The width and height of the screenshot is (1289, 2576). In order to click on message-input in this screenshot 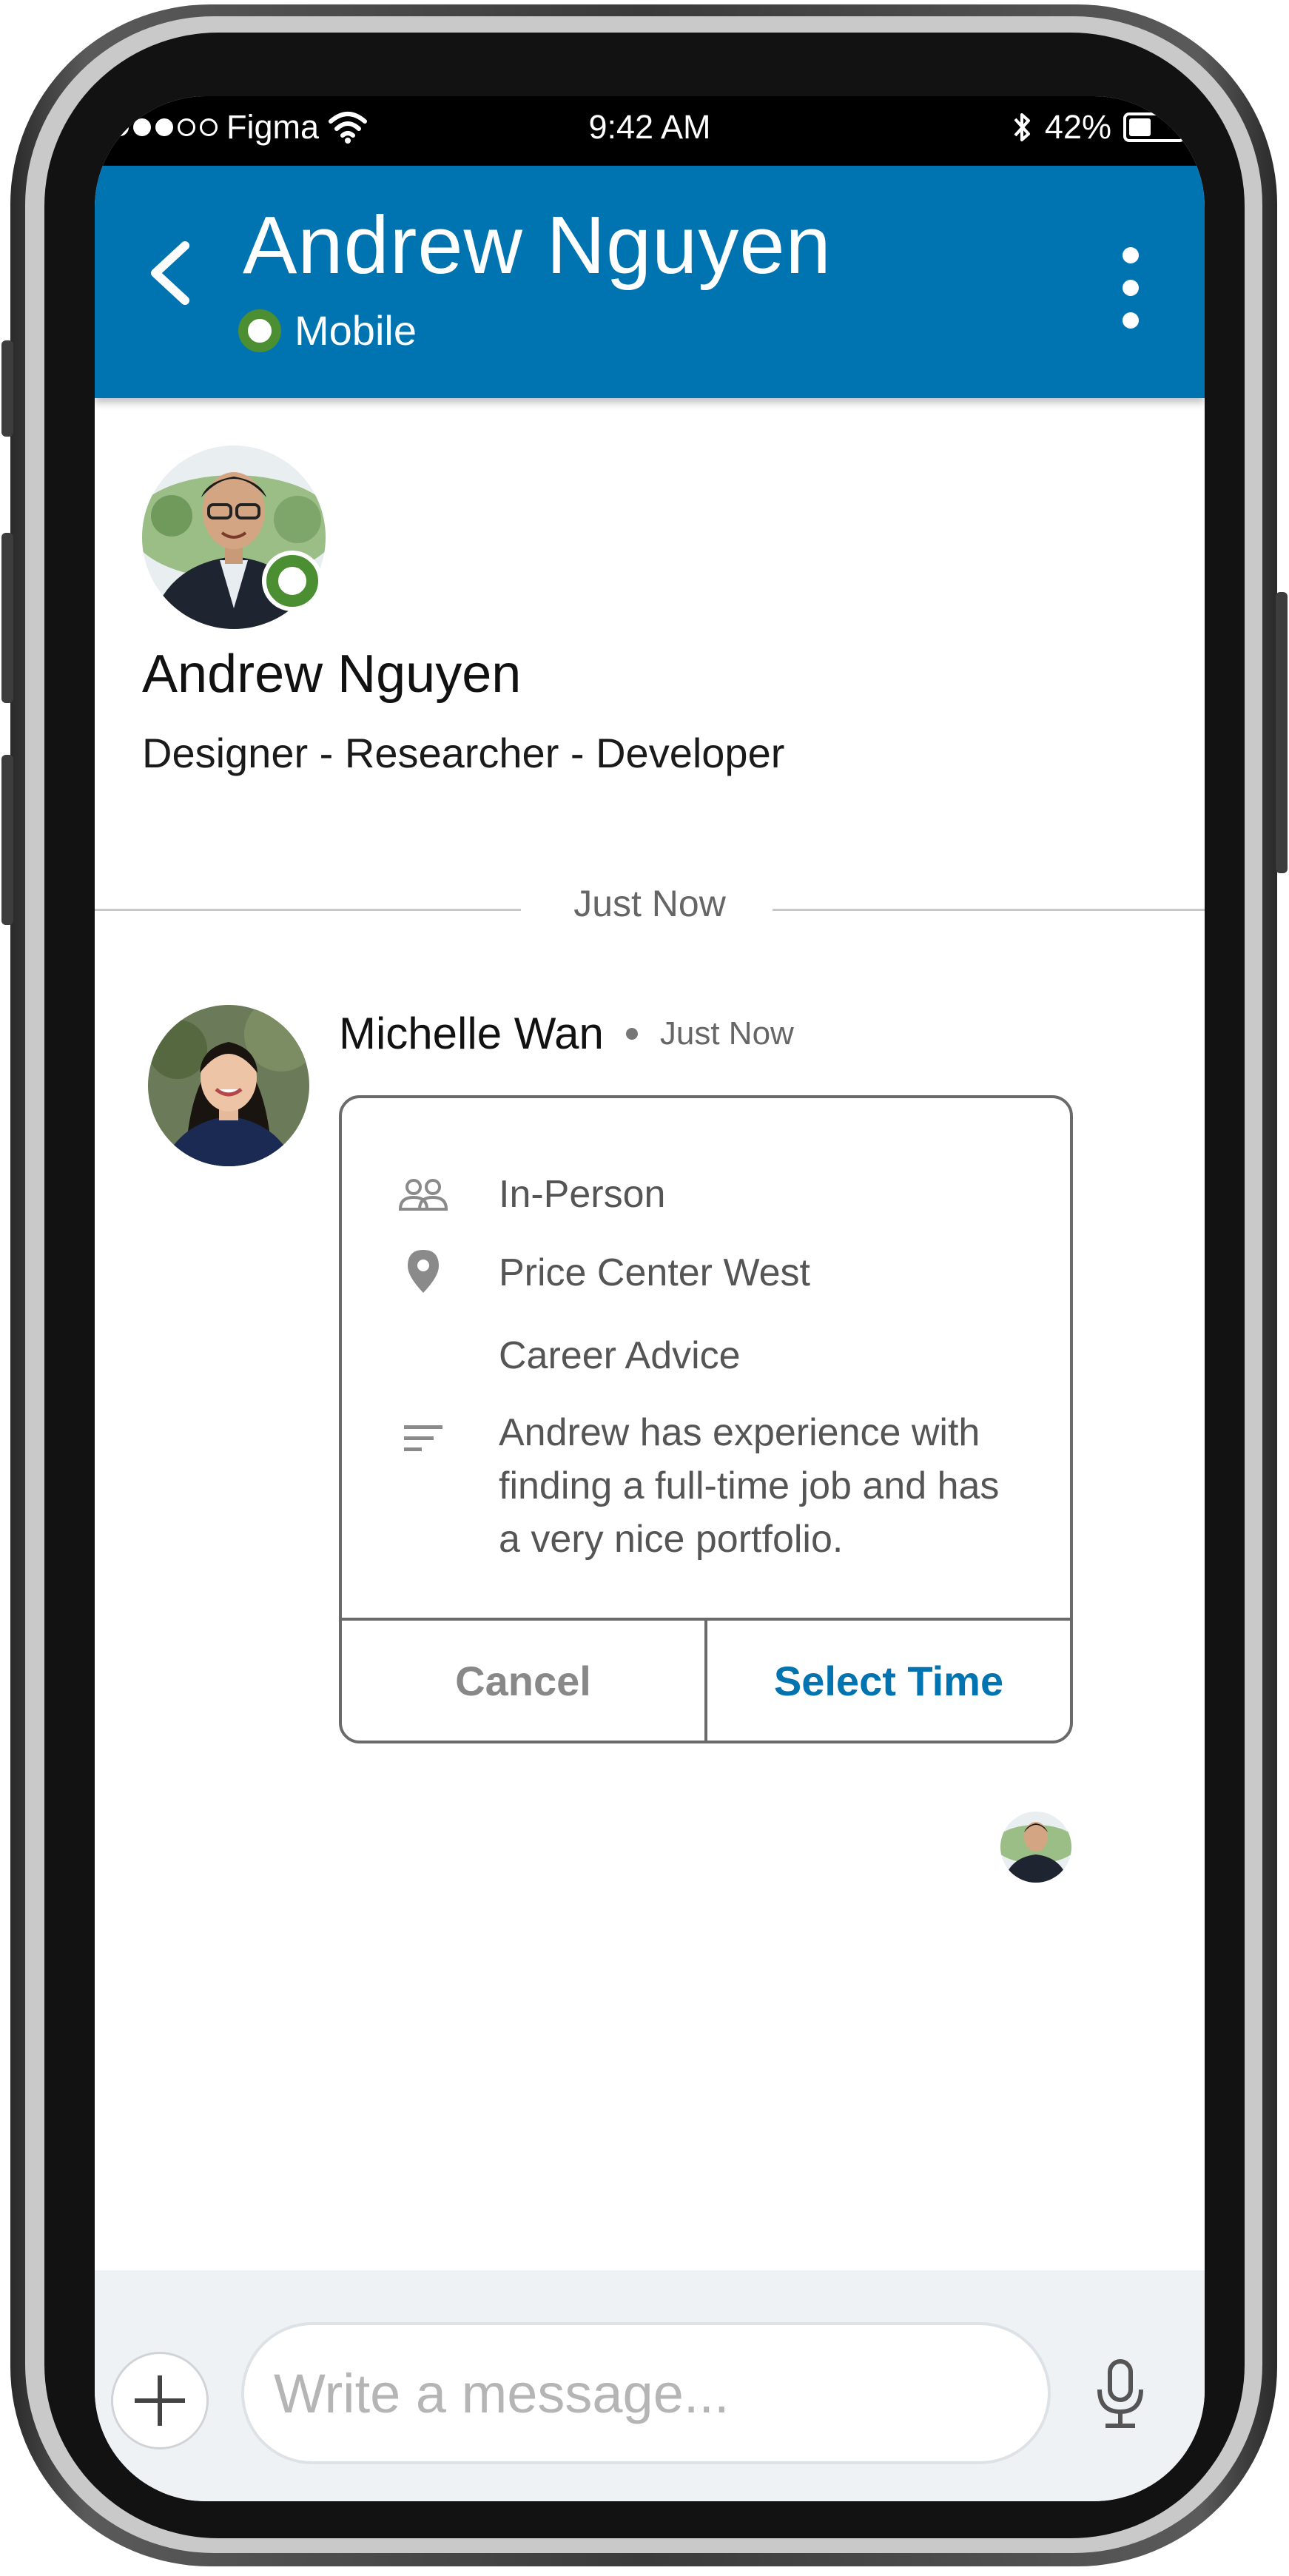, I will do `click(646, 2393)`.